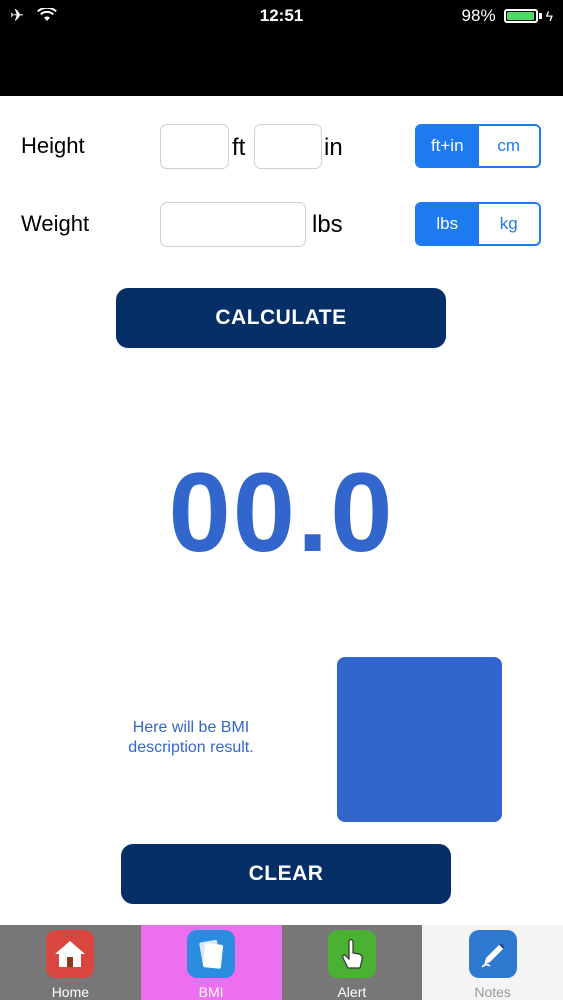  I want to click on weight-input, so click(233, 224).